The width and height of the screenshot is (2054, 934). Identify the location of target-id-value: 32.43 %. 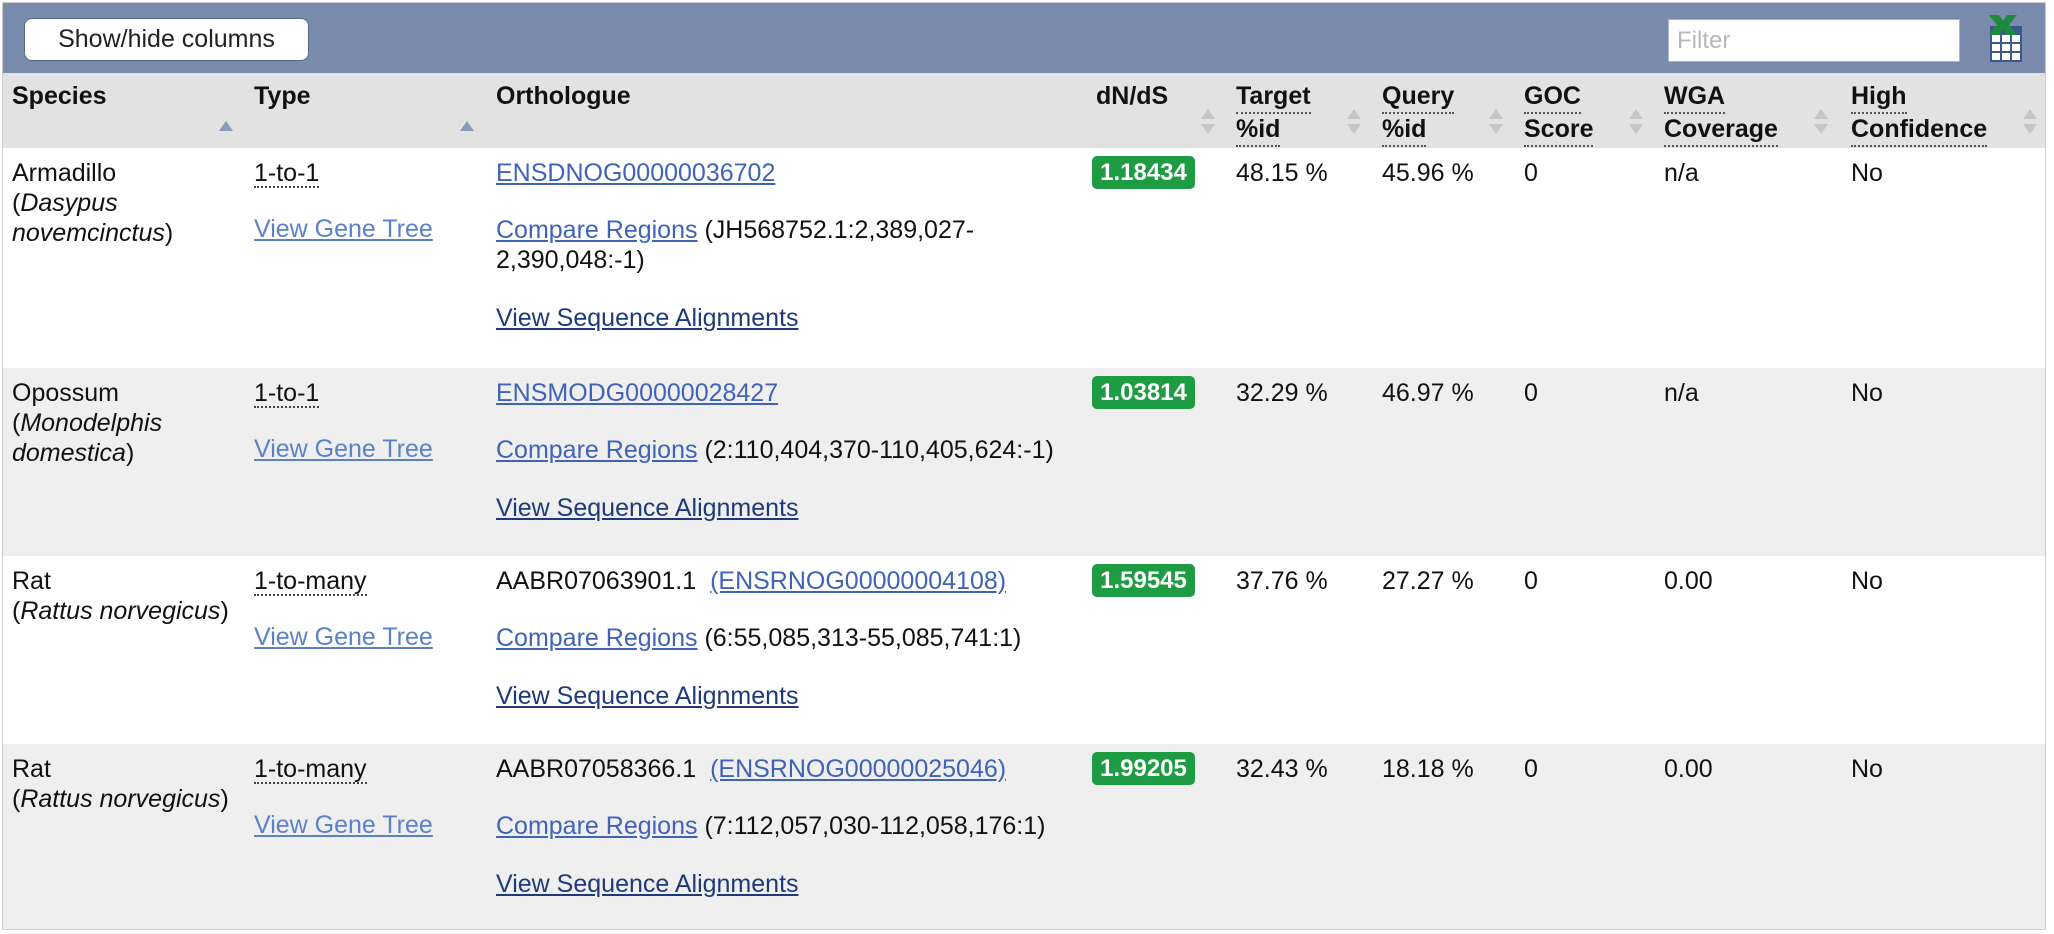
(1282, 769).